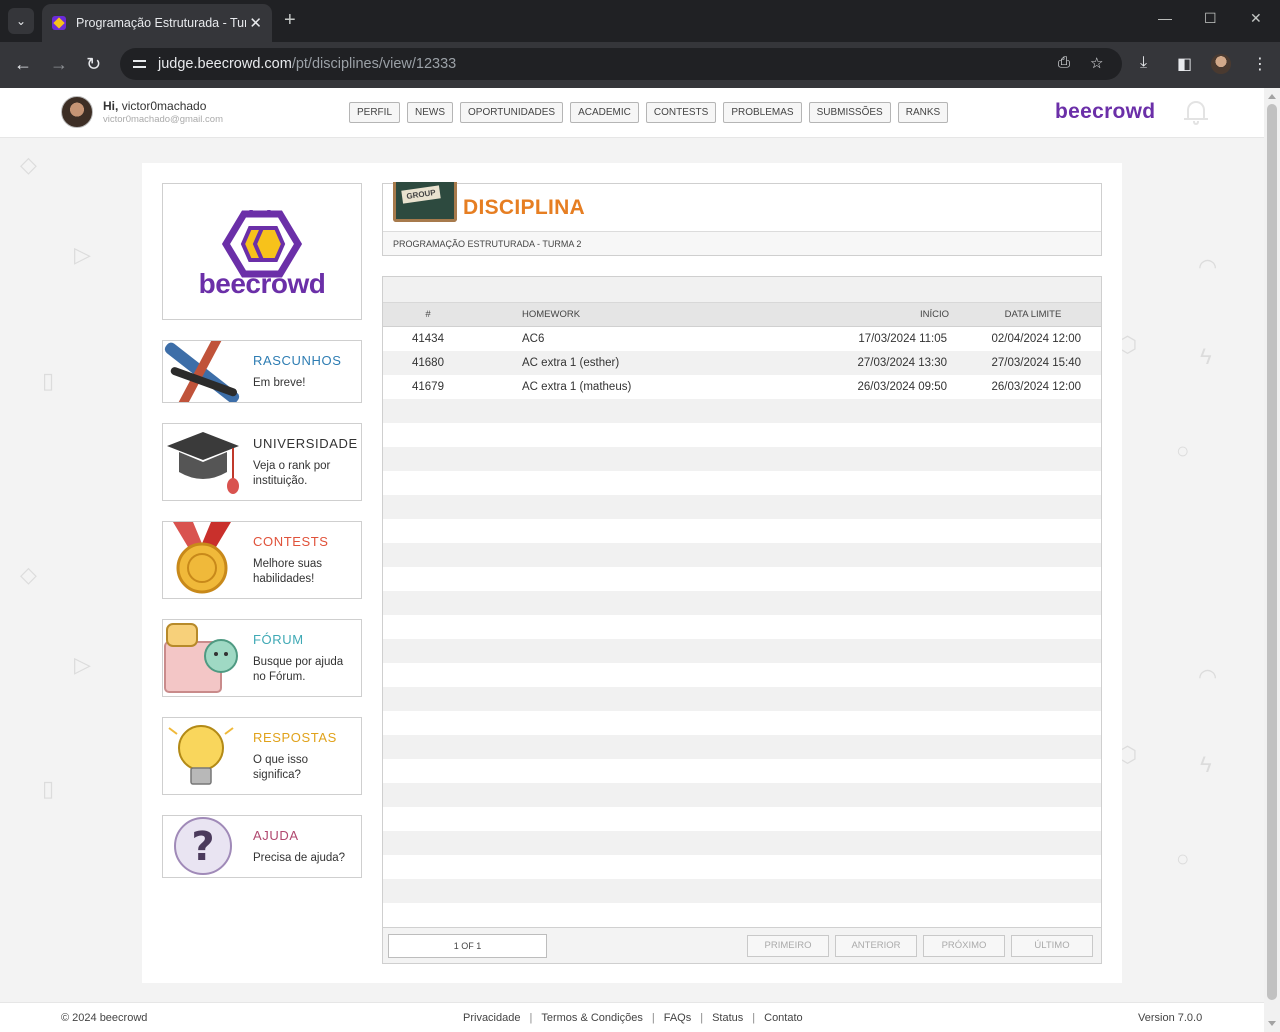  What do you see at coordinates (425, 202) in the screenshot?
I see `chalkboard-icon: GROUP` at bounding box center [425, 202].